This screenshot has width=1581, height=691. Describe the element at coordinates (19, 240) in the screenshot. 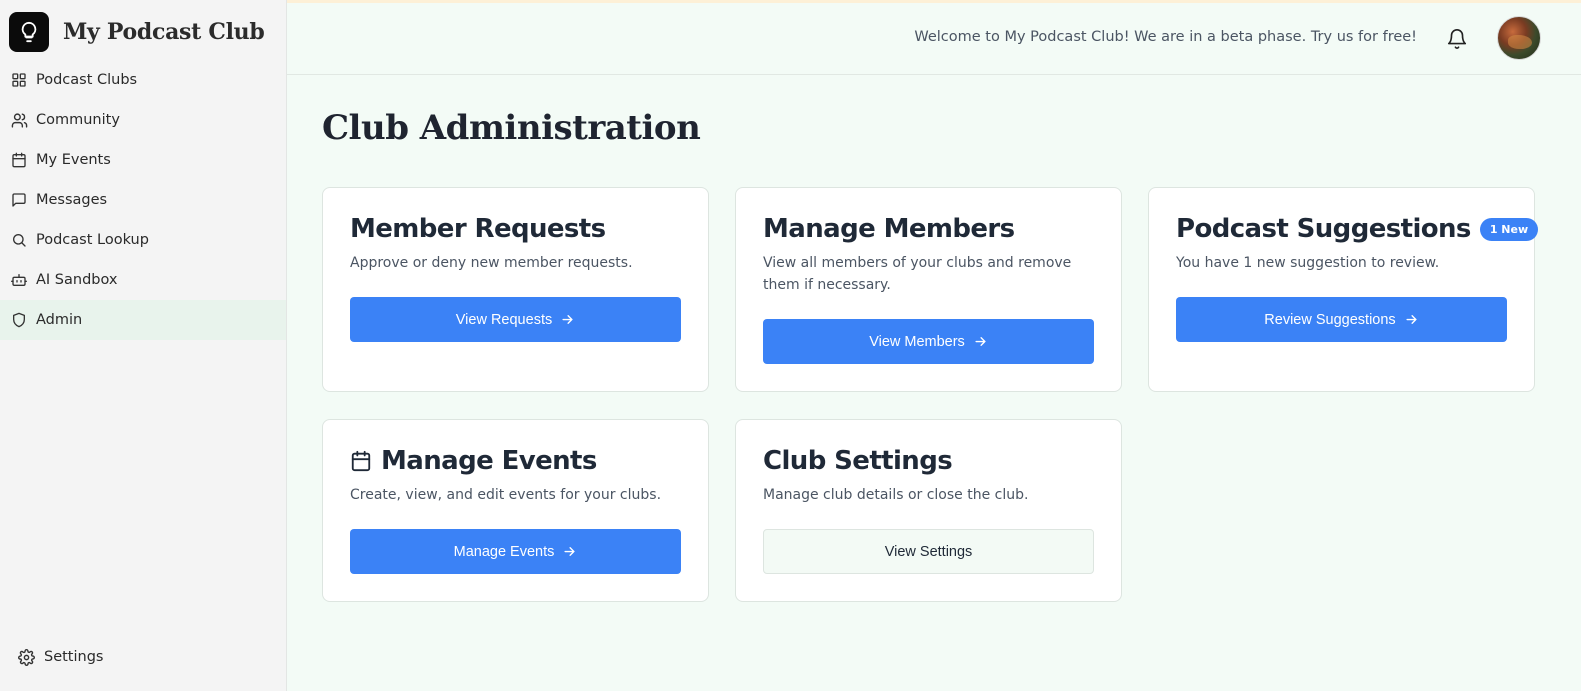

I see `search-icon` at that location.